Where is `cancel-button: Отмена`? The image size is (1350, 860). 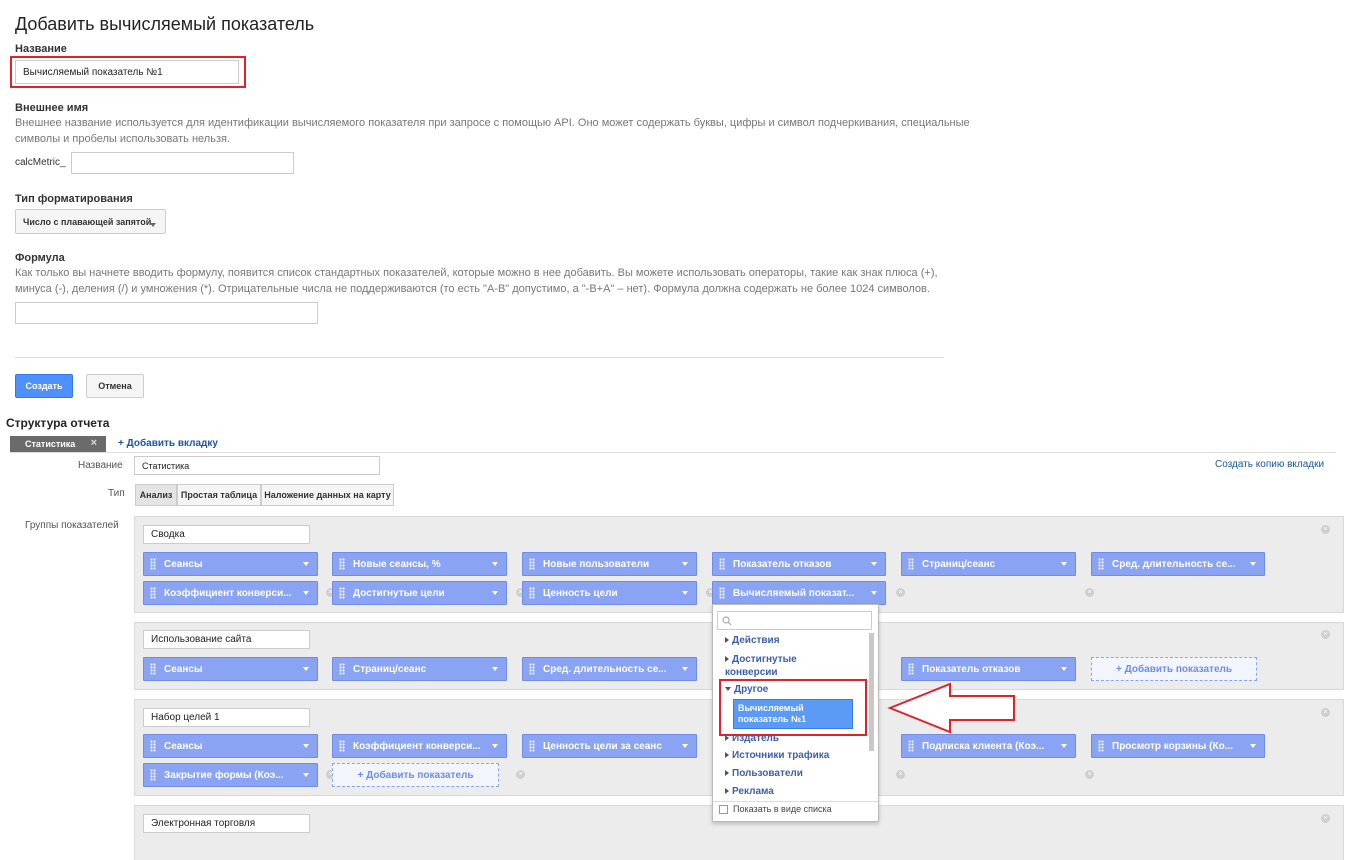 cancel-button: Отмена is located at coordinates (115, 386).